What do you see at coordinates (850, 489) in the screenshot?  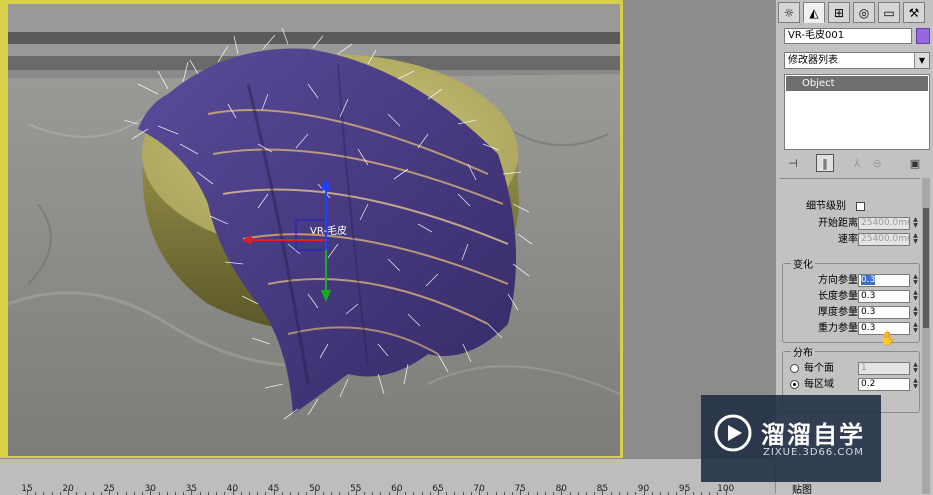 I see `maps-row: 贴图` at bounding box center [850, 489].